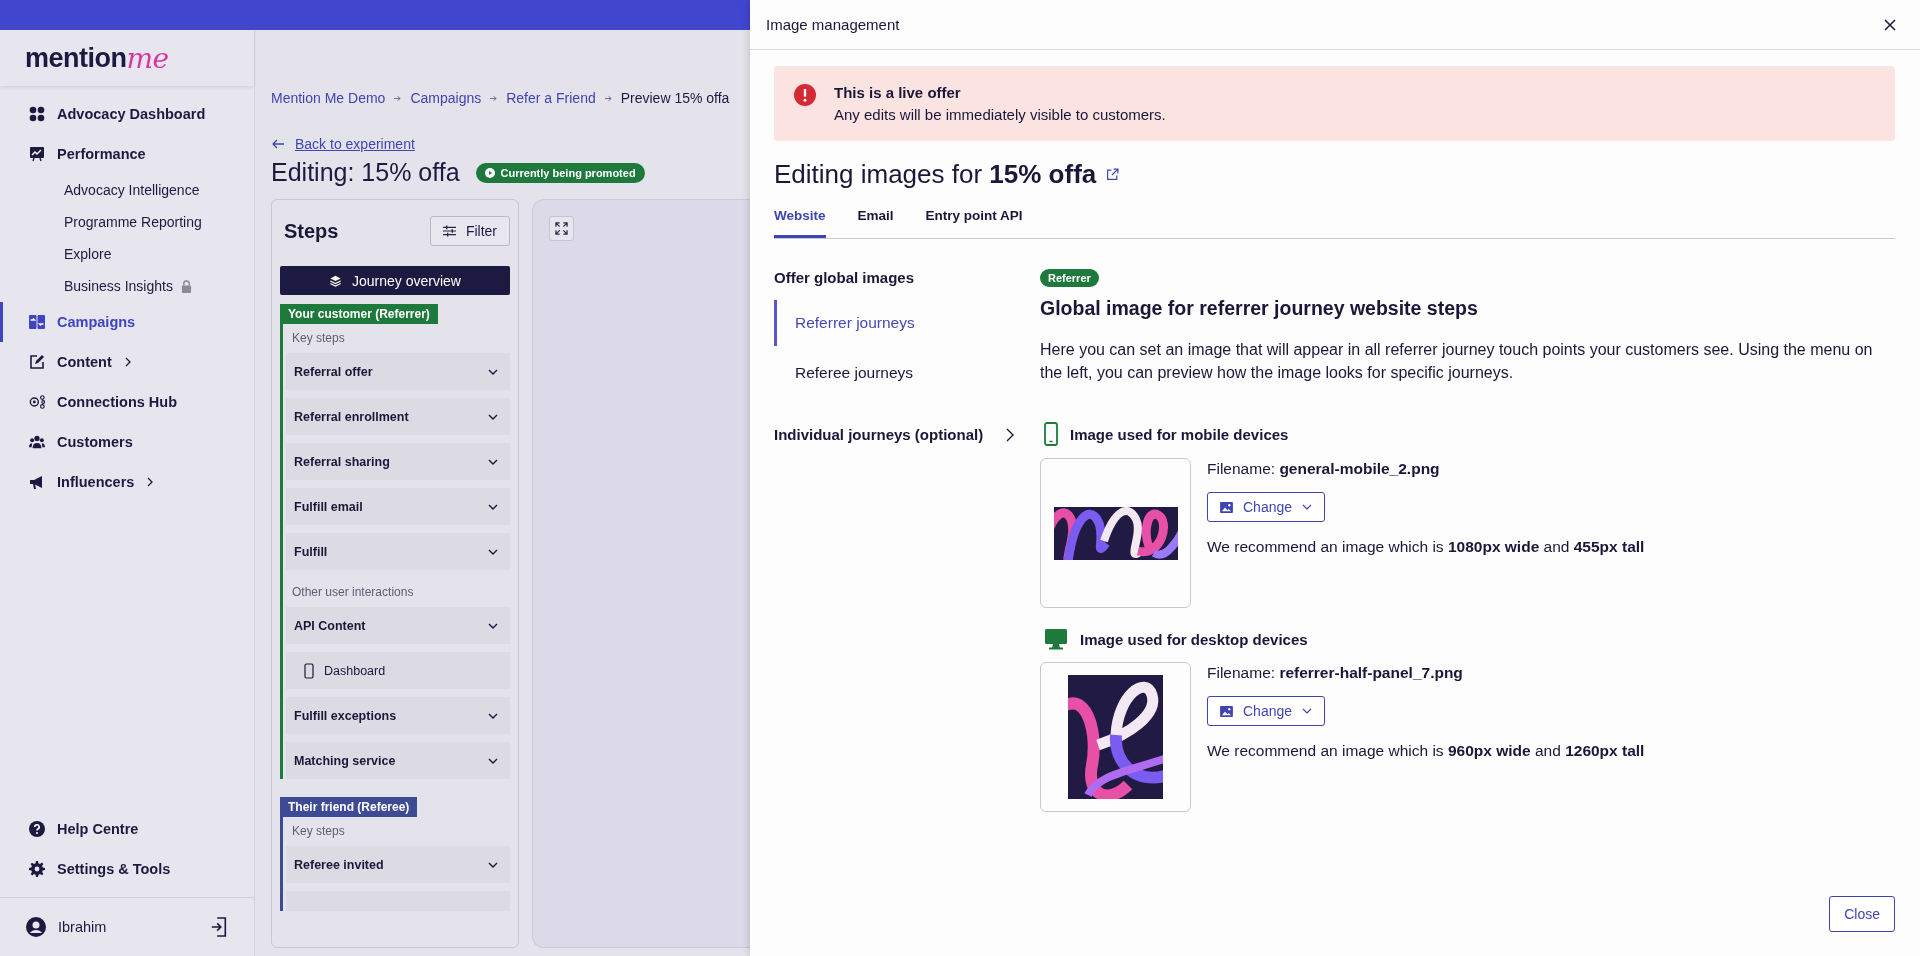  I want to click on breadcrumb: Mention Me Demo, so click(328, 98).